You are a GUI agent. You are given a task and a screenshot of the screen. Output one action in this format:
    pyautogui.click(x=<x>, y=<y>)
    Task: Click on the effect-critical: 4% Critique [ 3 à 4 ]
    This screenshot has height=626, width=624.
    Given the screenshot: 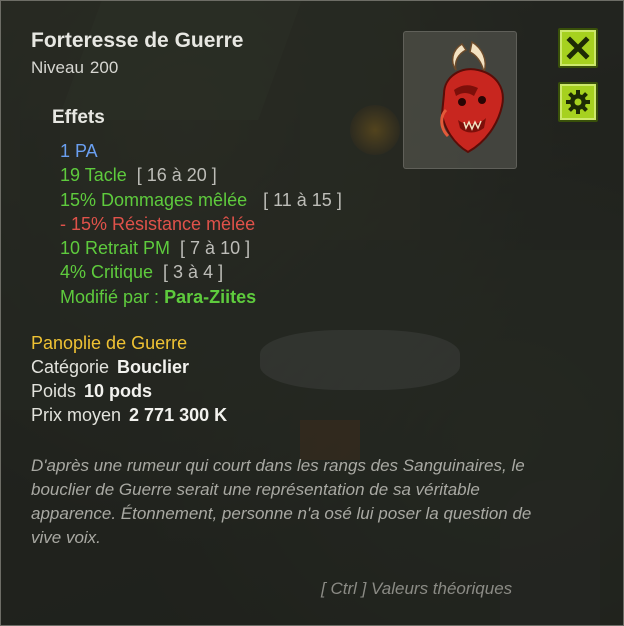 What is the action you would take?
    pyautogui.click(x=201, y=272)
    